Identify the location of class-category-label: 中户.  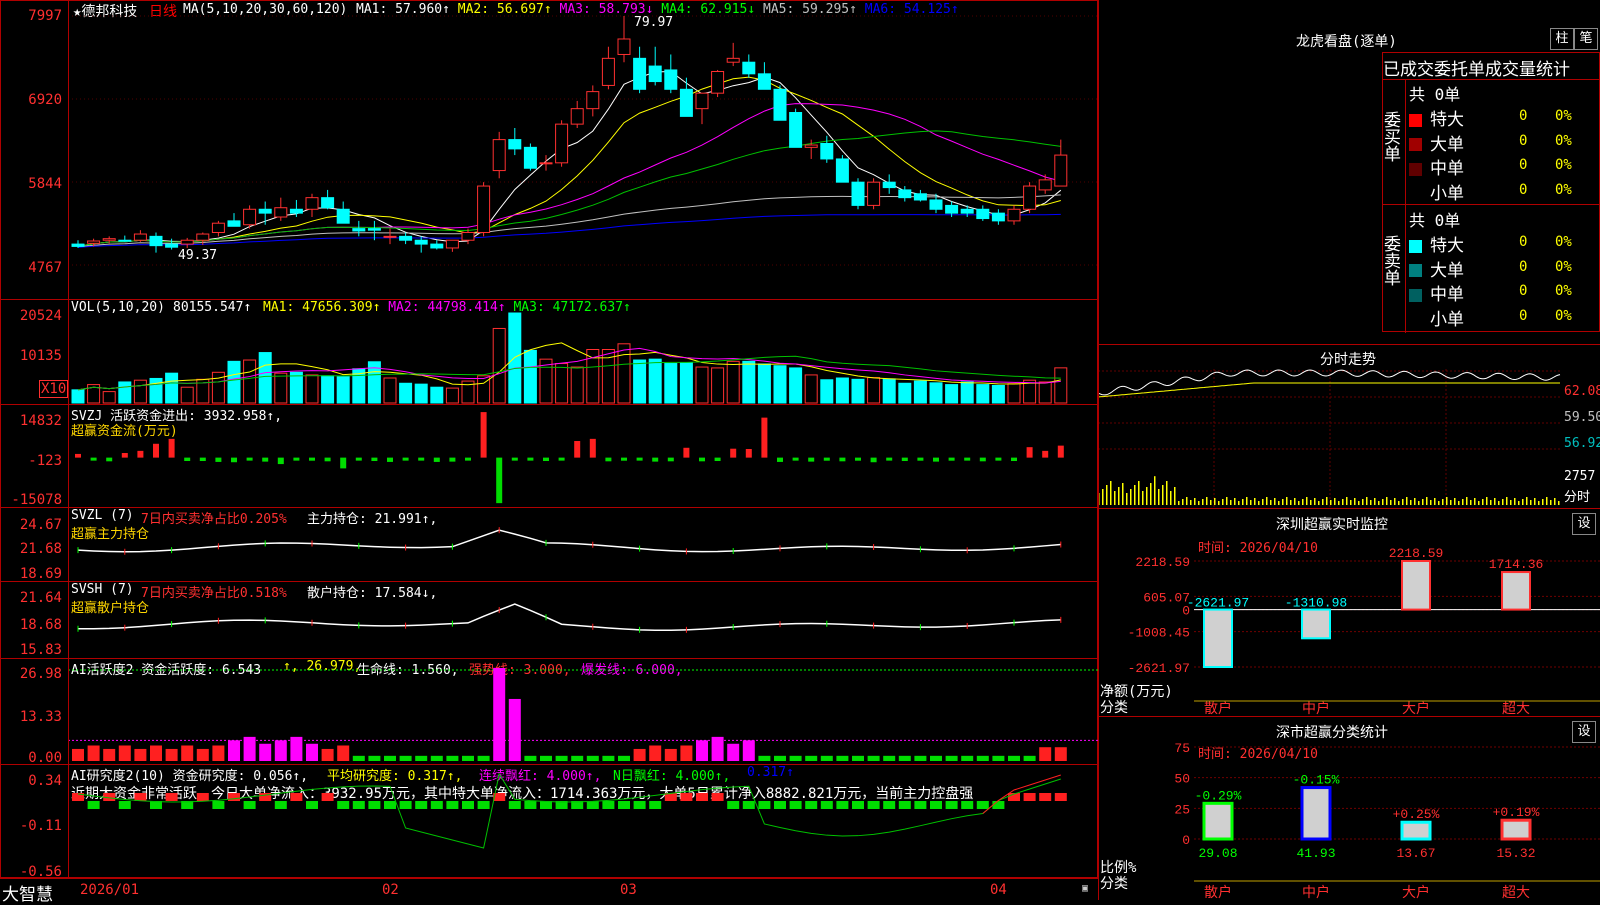
(1316, 892).